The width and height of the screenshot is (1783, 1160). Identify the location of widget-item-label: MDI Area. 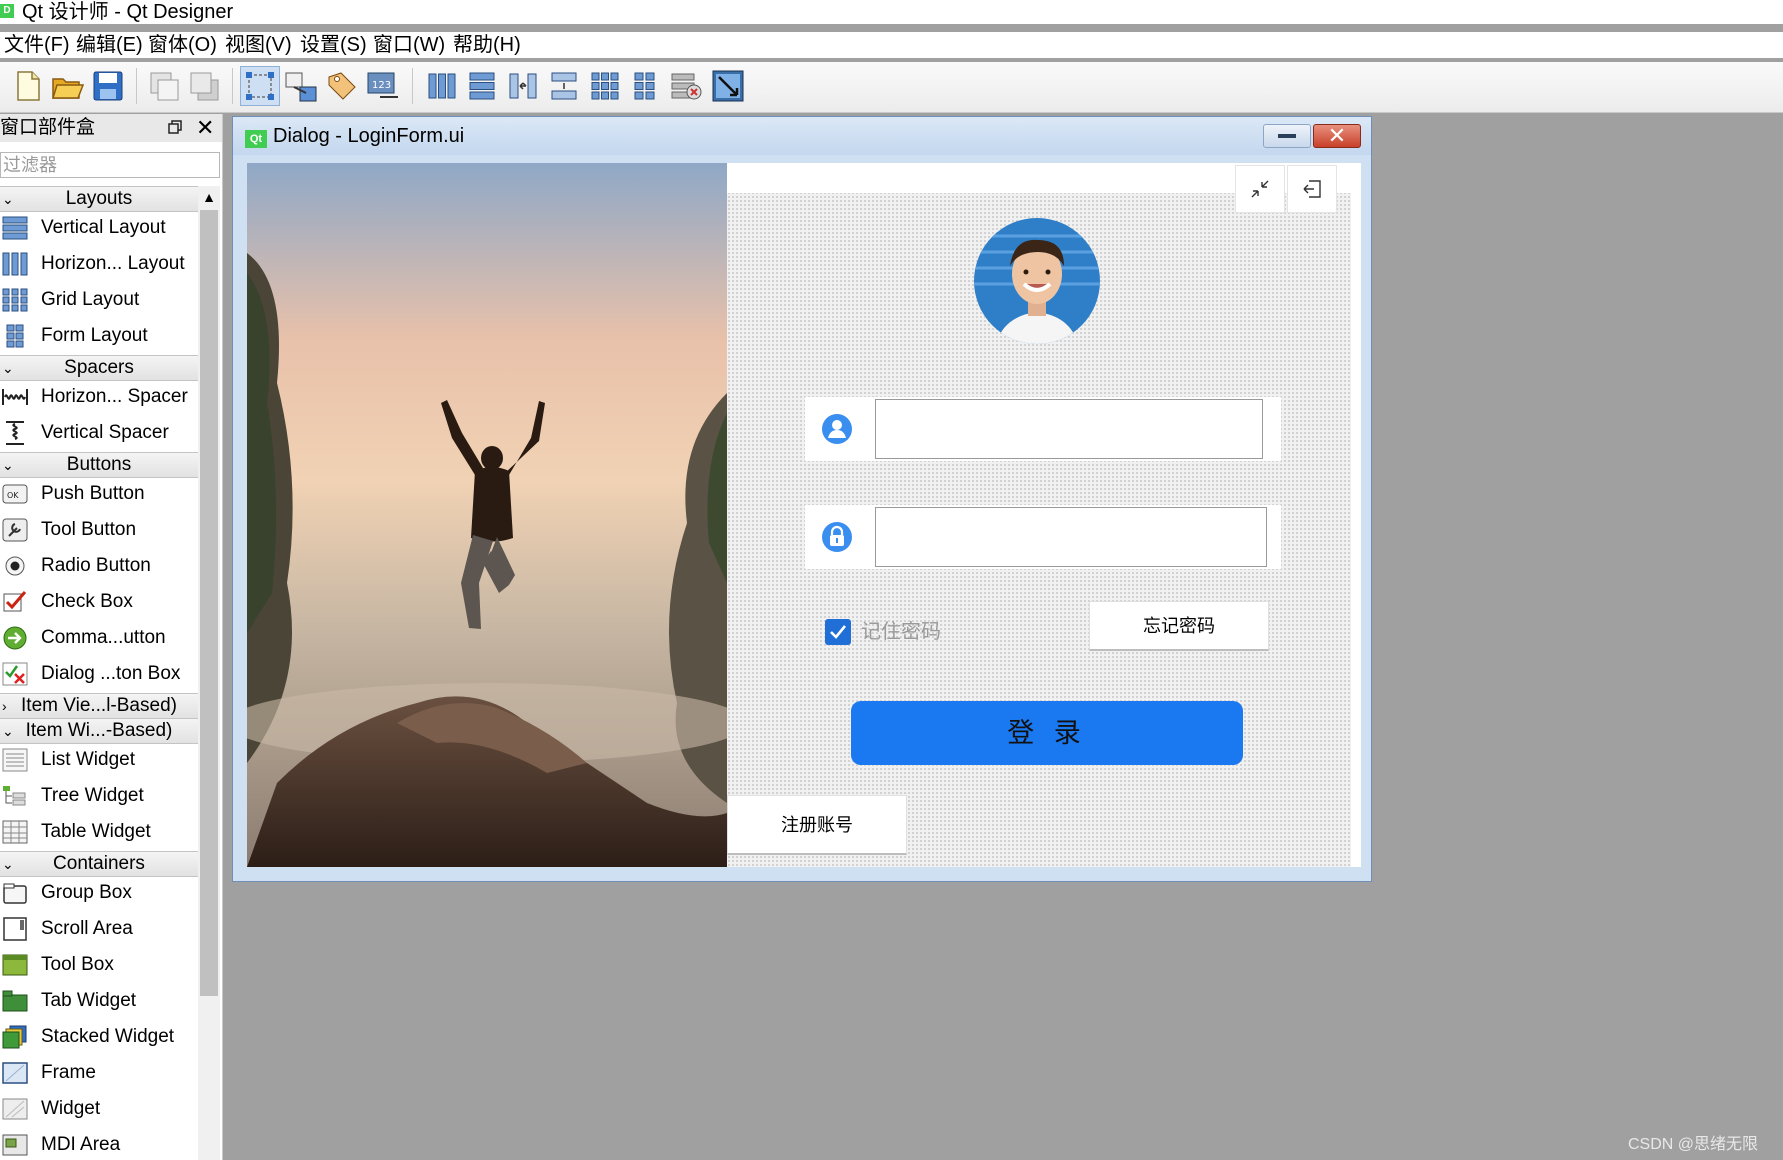
(81, 1144).